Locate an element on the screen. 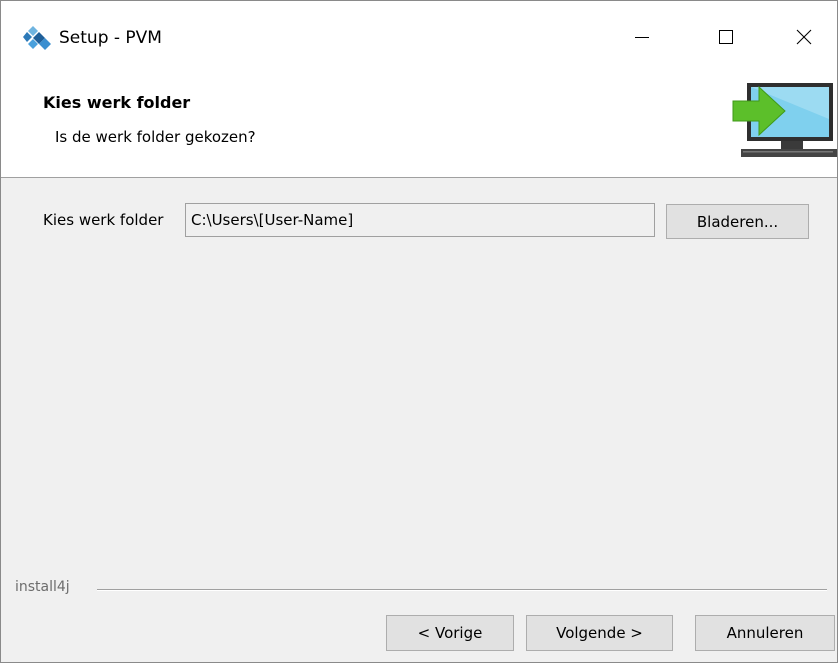  folder-label: Kies werk folder is located at coordinates (103, 220).